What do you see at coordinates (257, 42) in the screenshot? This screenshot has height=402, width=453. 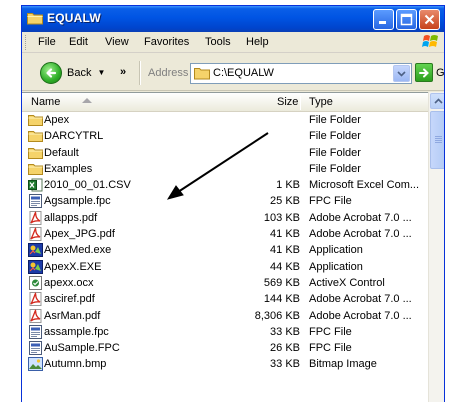 I see `menu-help: Help` at bounding box center [257, 42].